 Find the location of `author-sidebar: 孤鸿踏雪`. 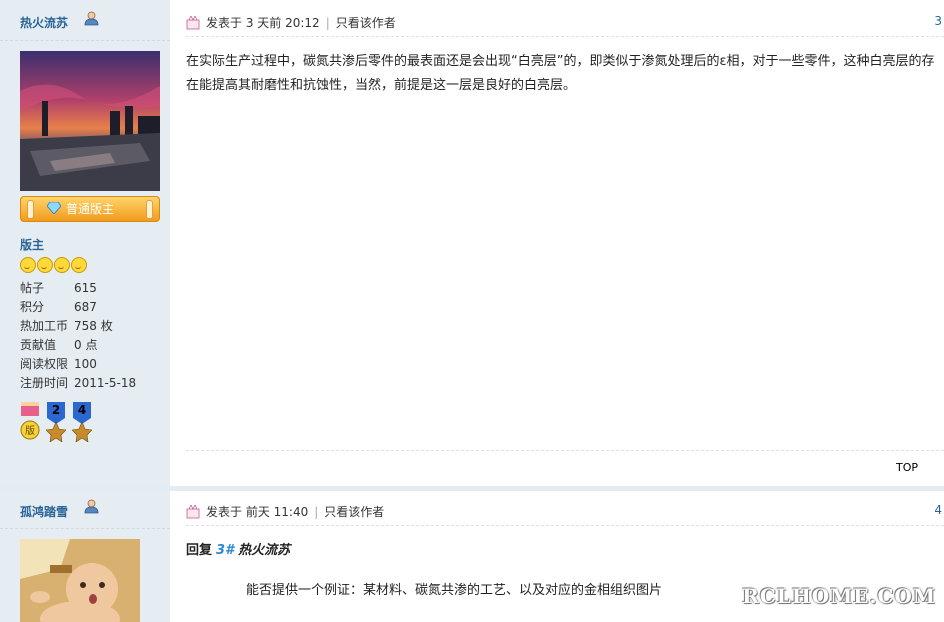

author-sidebar: 孤鸿踏雪 is located at coordinates (85, 556).